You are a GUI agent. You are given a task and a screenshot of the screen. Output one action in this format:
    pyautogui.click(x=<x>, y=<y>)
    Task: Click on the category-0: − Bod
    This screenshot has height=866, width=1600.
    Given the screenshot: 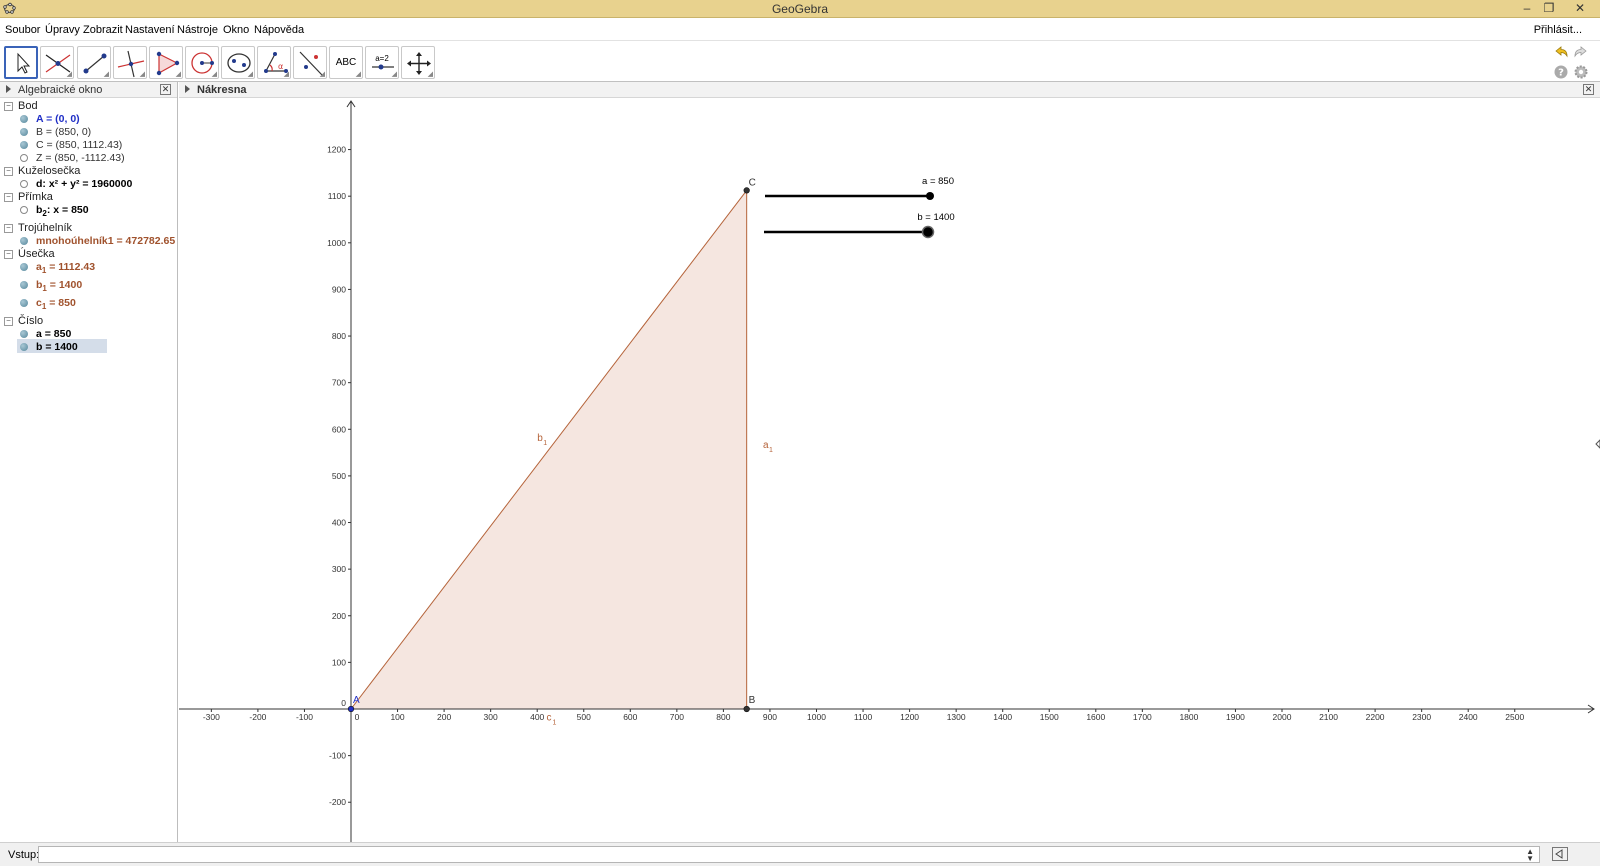 What is the action you would take?
    pyautogui.click(x=21, y=106)
    